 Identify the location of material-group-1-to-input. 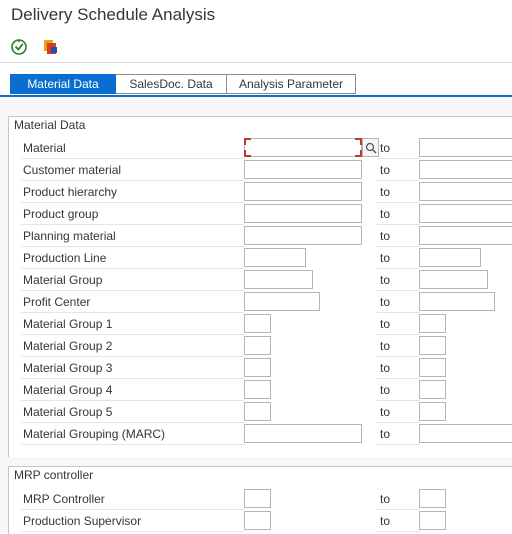
(432, 323).